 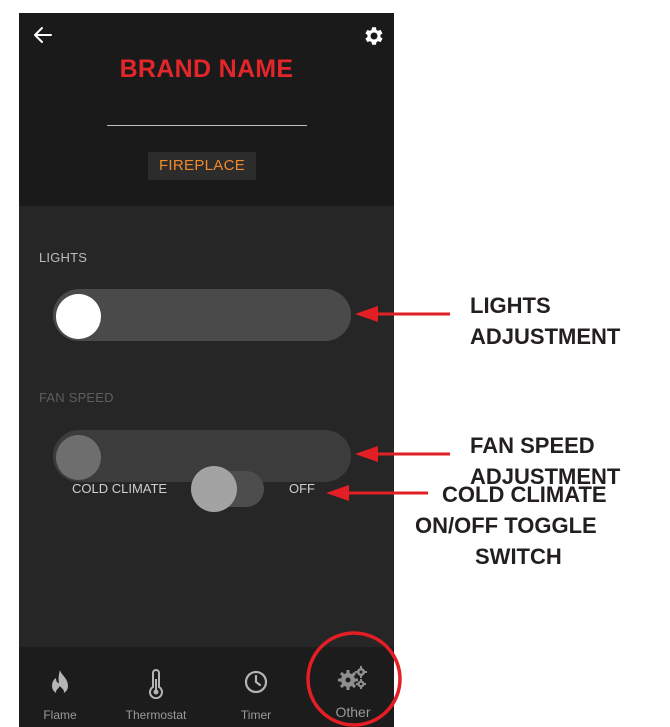 What do you see at coordinates (354, 679) in the screenshot?
I see `highlight-circle` at bounding box center [354, 679].